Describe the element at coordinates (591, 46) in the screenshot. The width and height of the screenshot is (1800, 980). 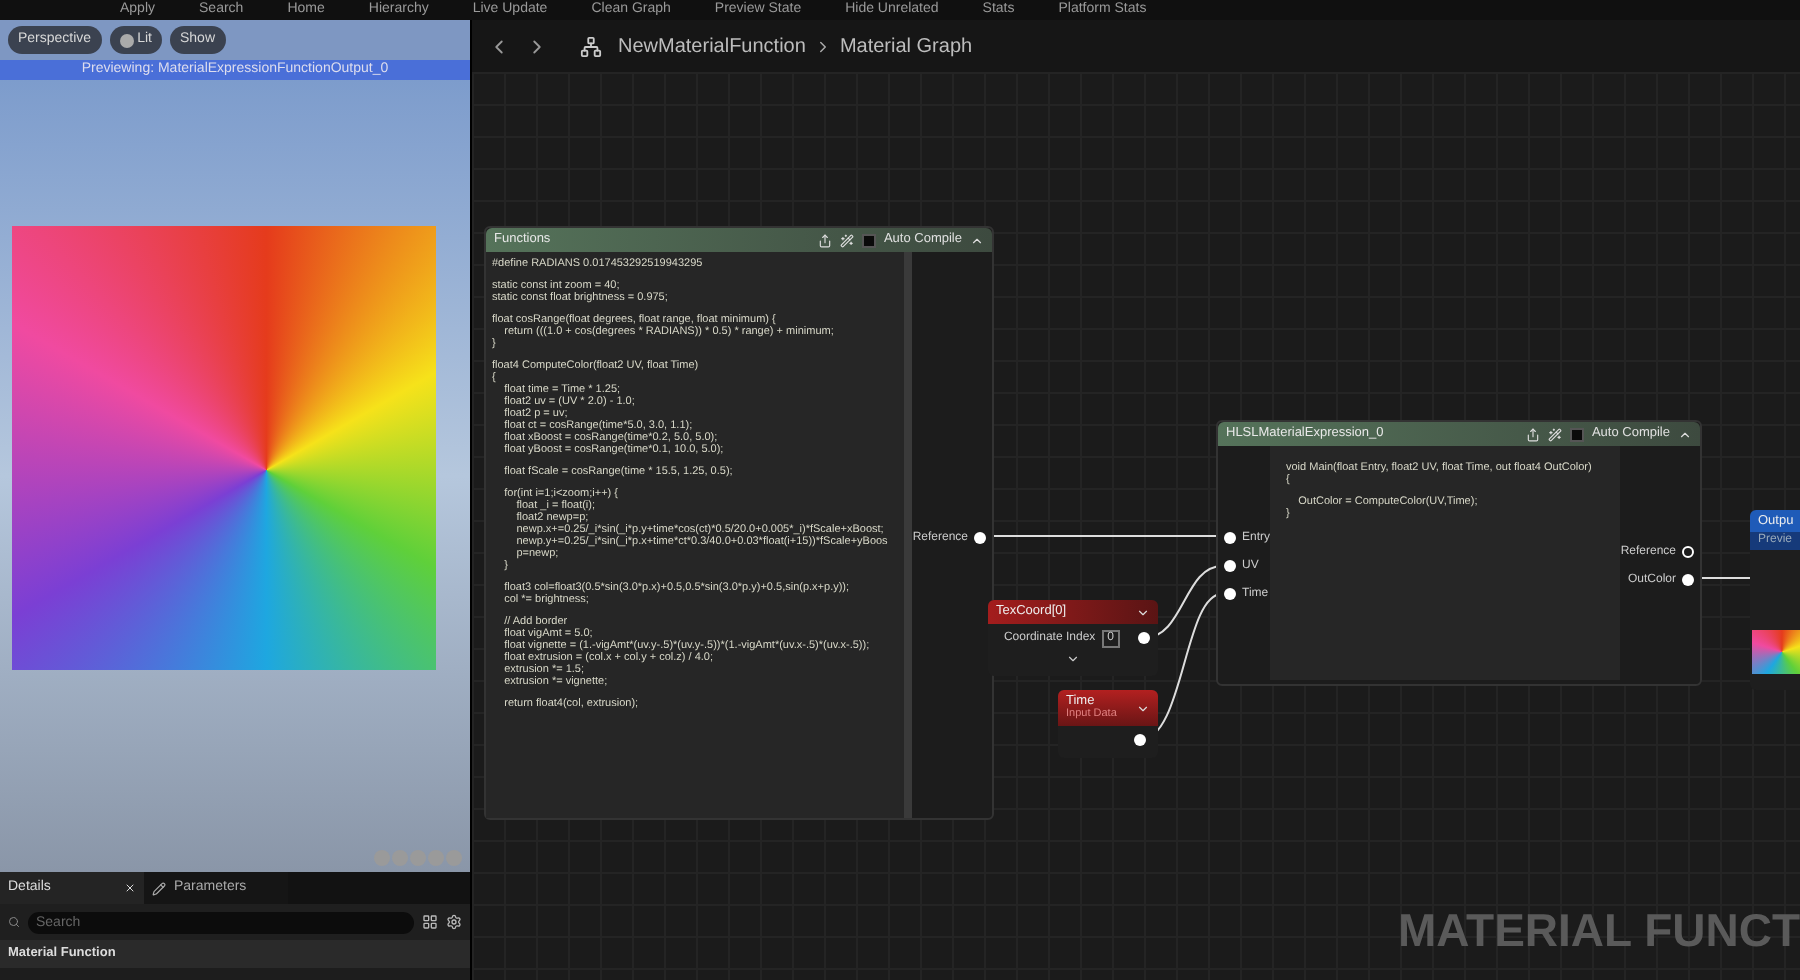
I see `graph-icon` at that location.